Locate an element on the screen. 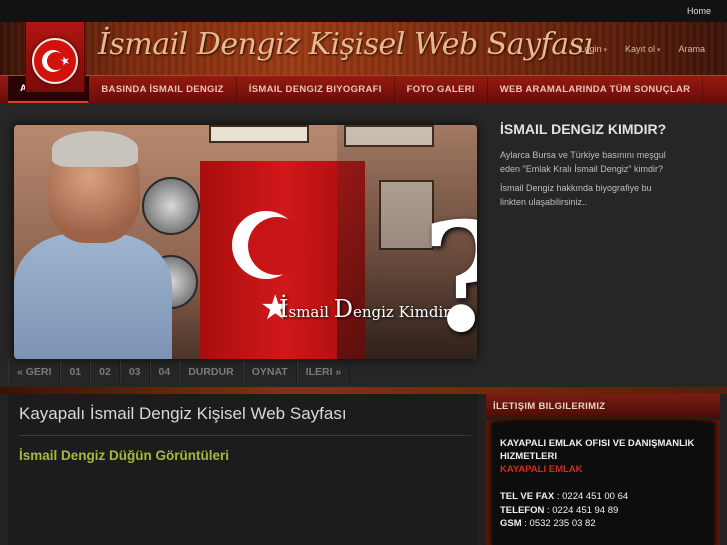 Image resolution: width=727 pixels, height=545 pixels. login-menu: Login is located at coordinates (594, 49).